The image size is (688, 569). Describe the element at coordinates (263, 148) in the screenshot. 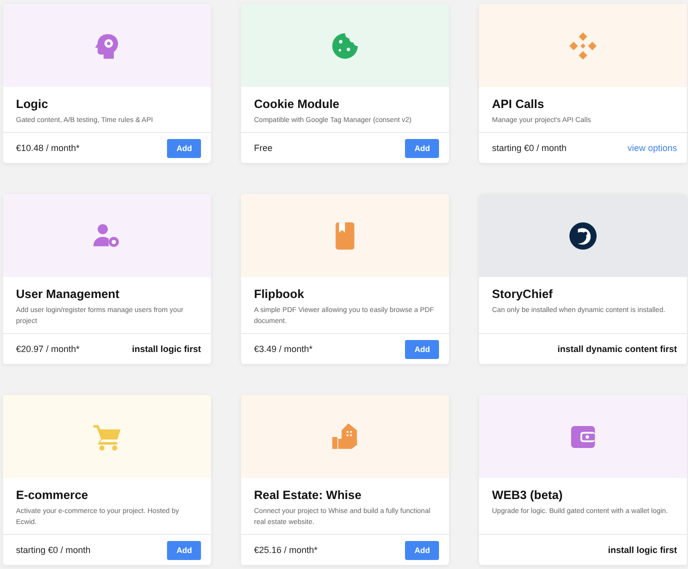

I see `price-label: Free` at that location.